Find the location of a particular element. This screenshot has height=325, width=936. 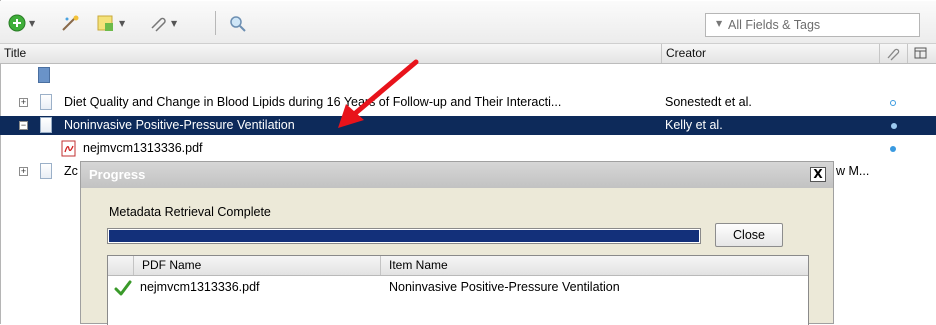

locate-button is located at coordinates (238, 23).